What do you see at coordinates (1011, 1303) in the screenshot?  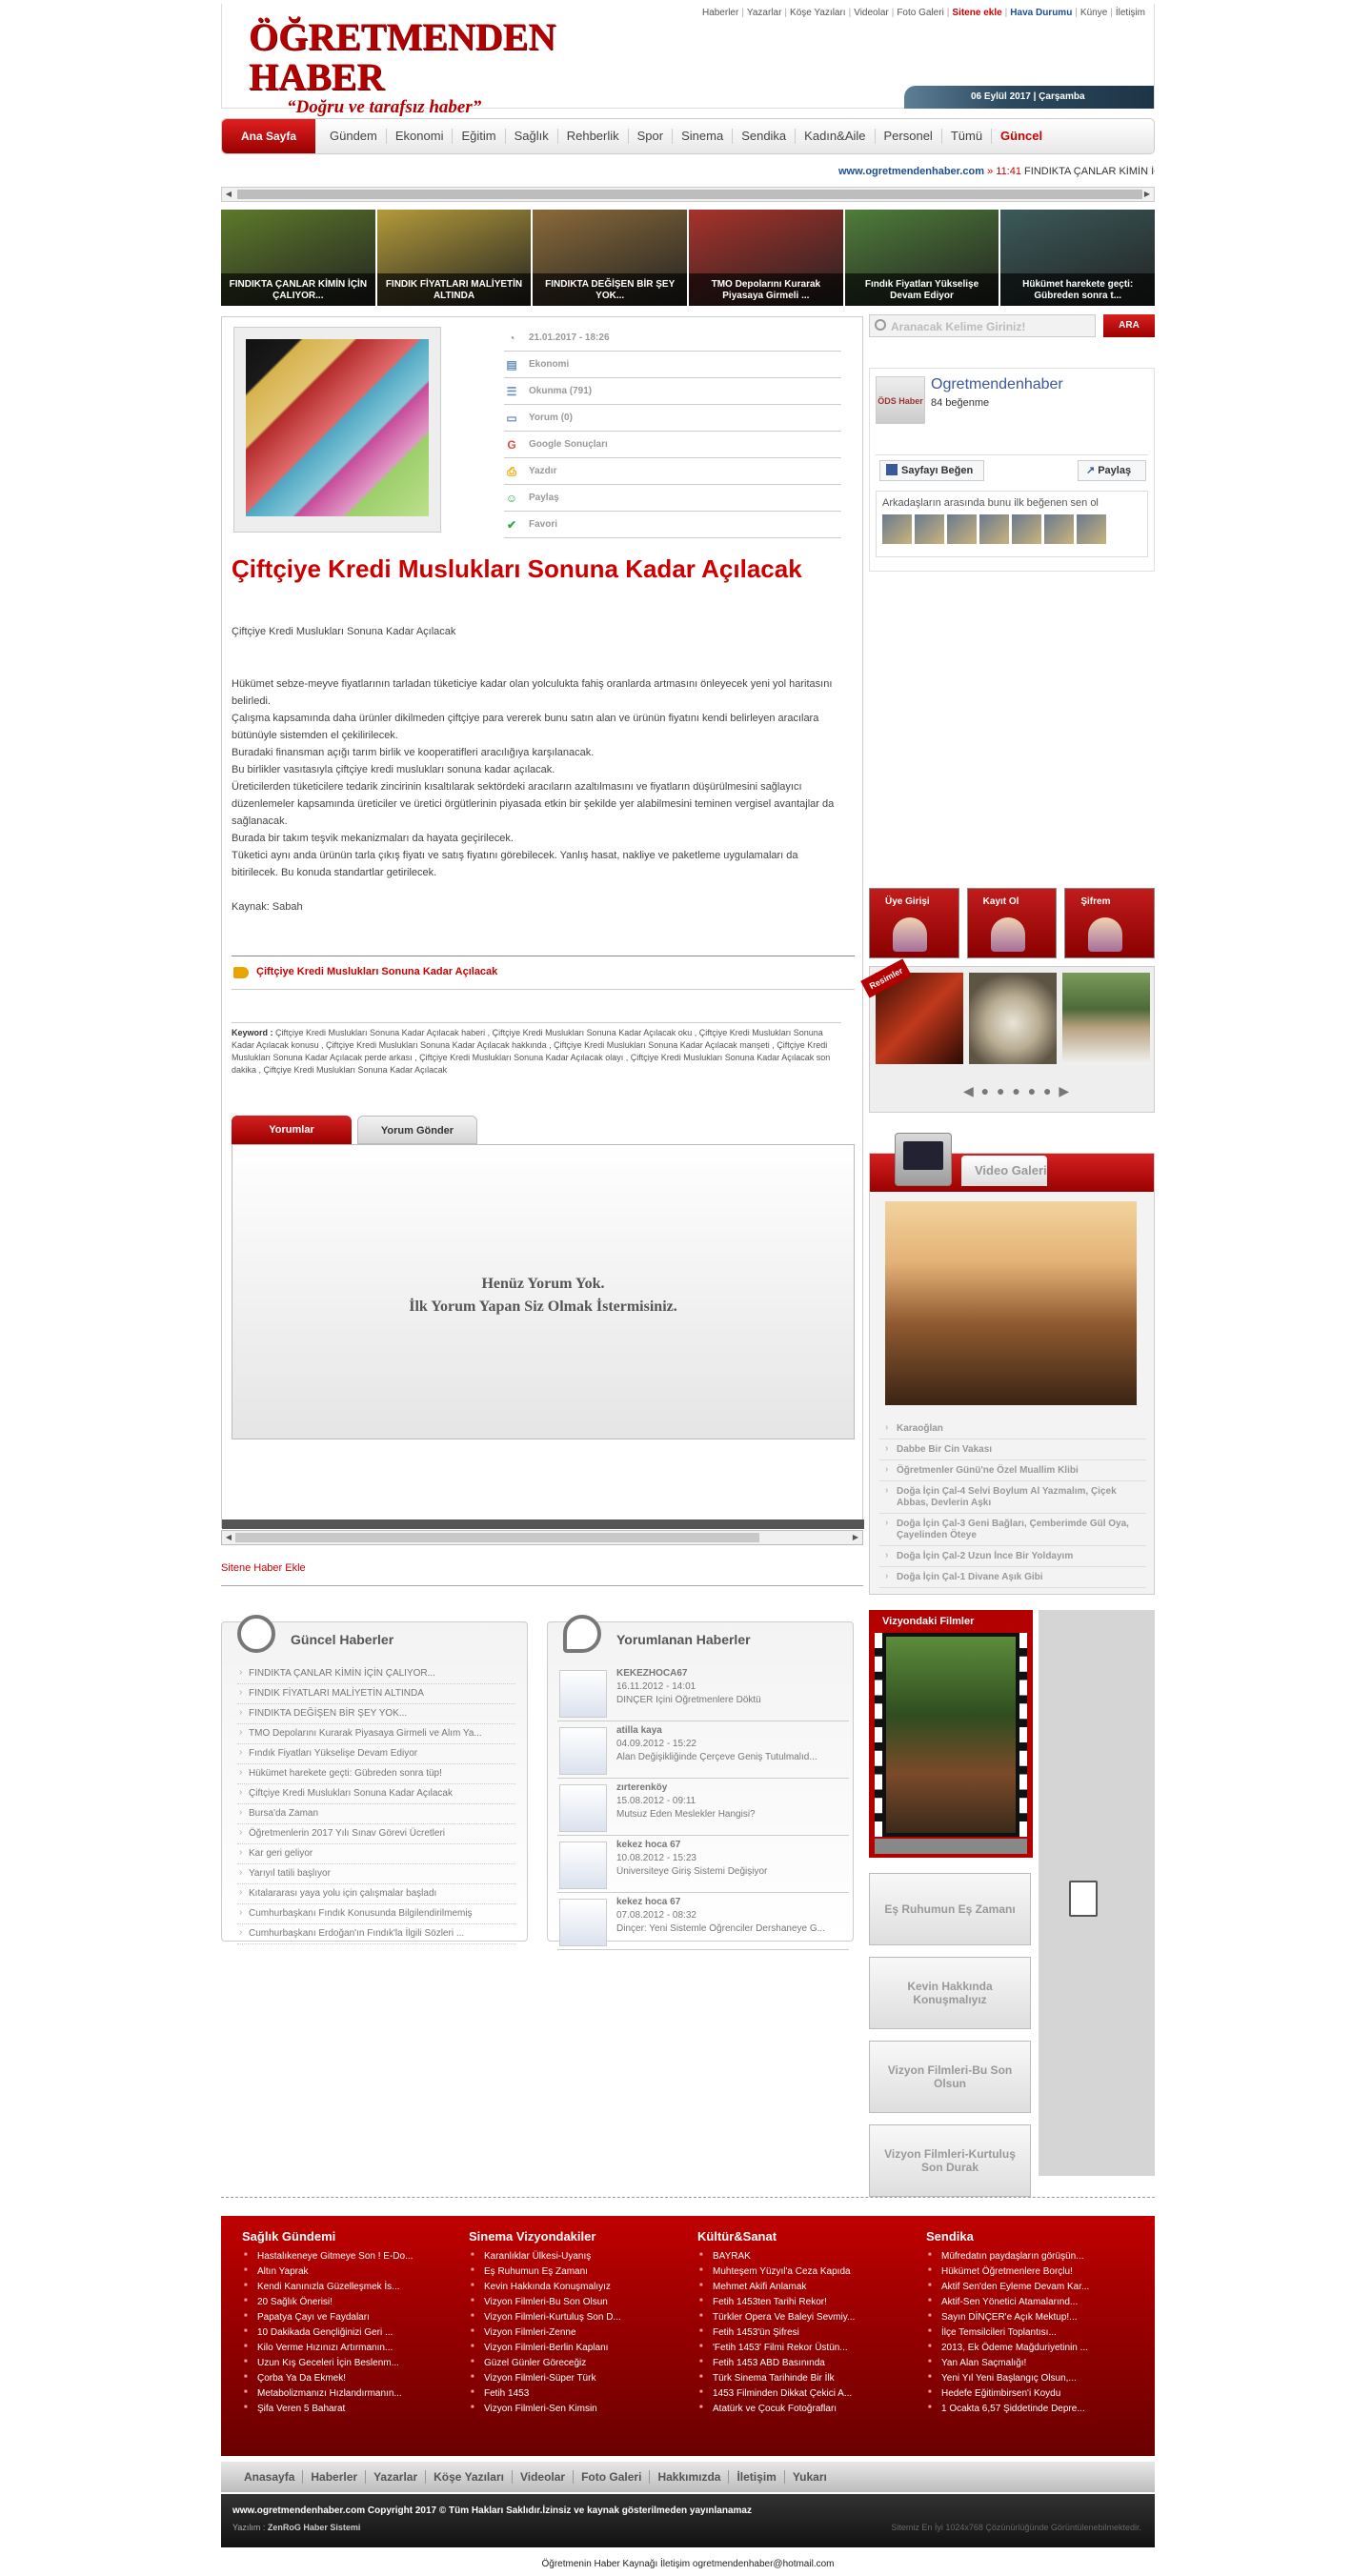 I see `video-thumbnail` at bounding box center [1011, 1303].